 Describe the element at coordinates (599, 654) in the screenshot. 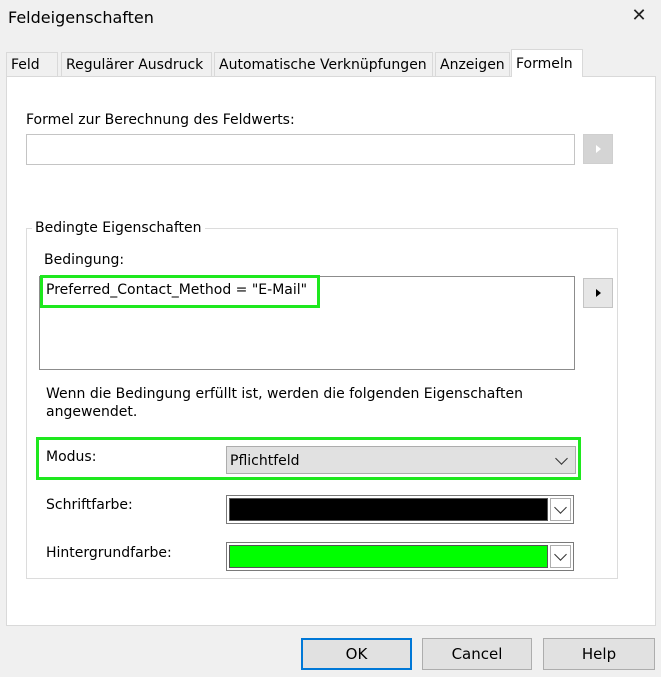

I see `help-button: Help` at that location.